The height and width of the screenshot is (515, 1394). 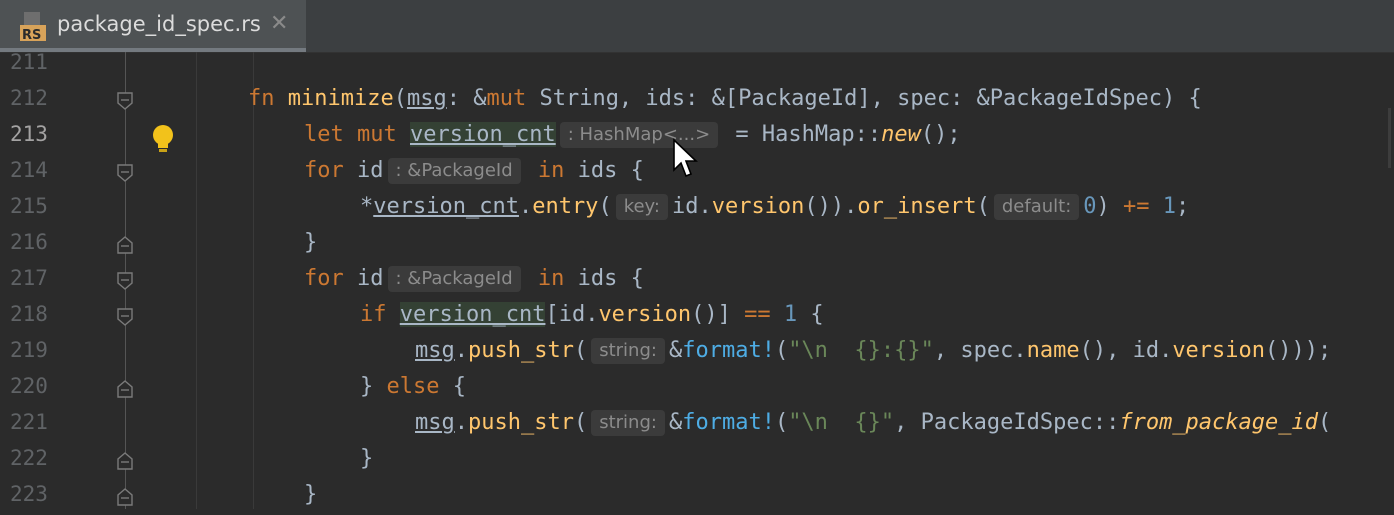 What do you see at coordinates (592, 314) in the screenshot?
I see `code-text: if version_cnt[id.version()] == 1 {` at bounding box center [592, 314].